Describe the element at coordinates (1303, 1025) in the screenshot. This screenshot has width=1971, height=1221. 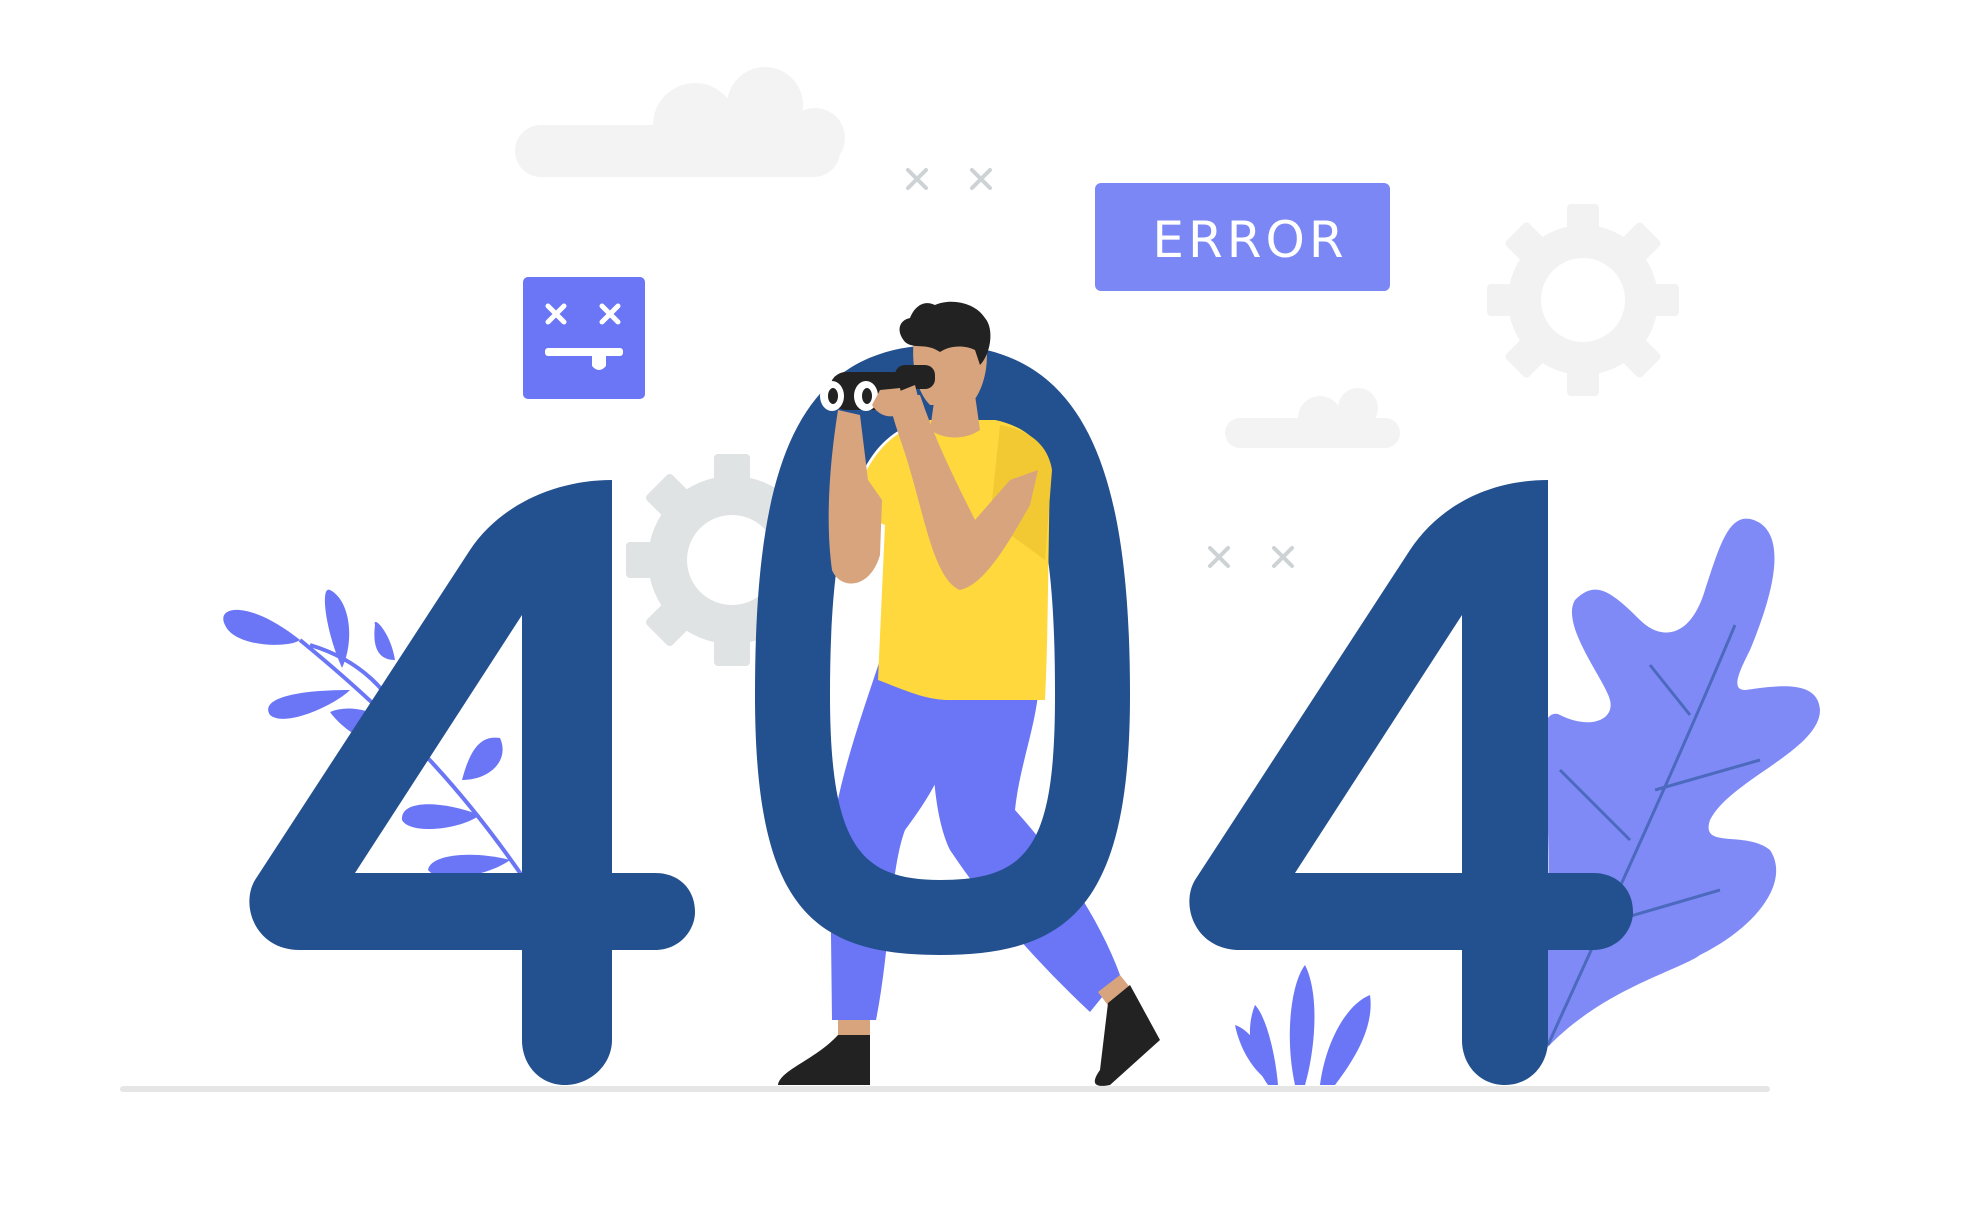
I see `plant-small` at that location.